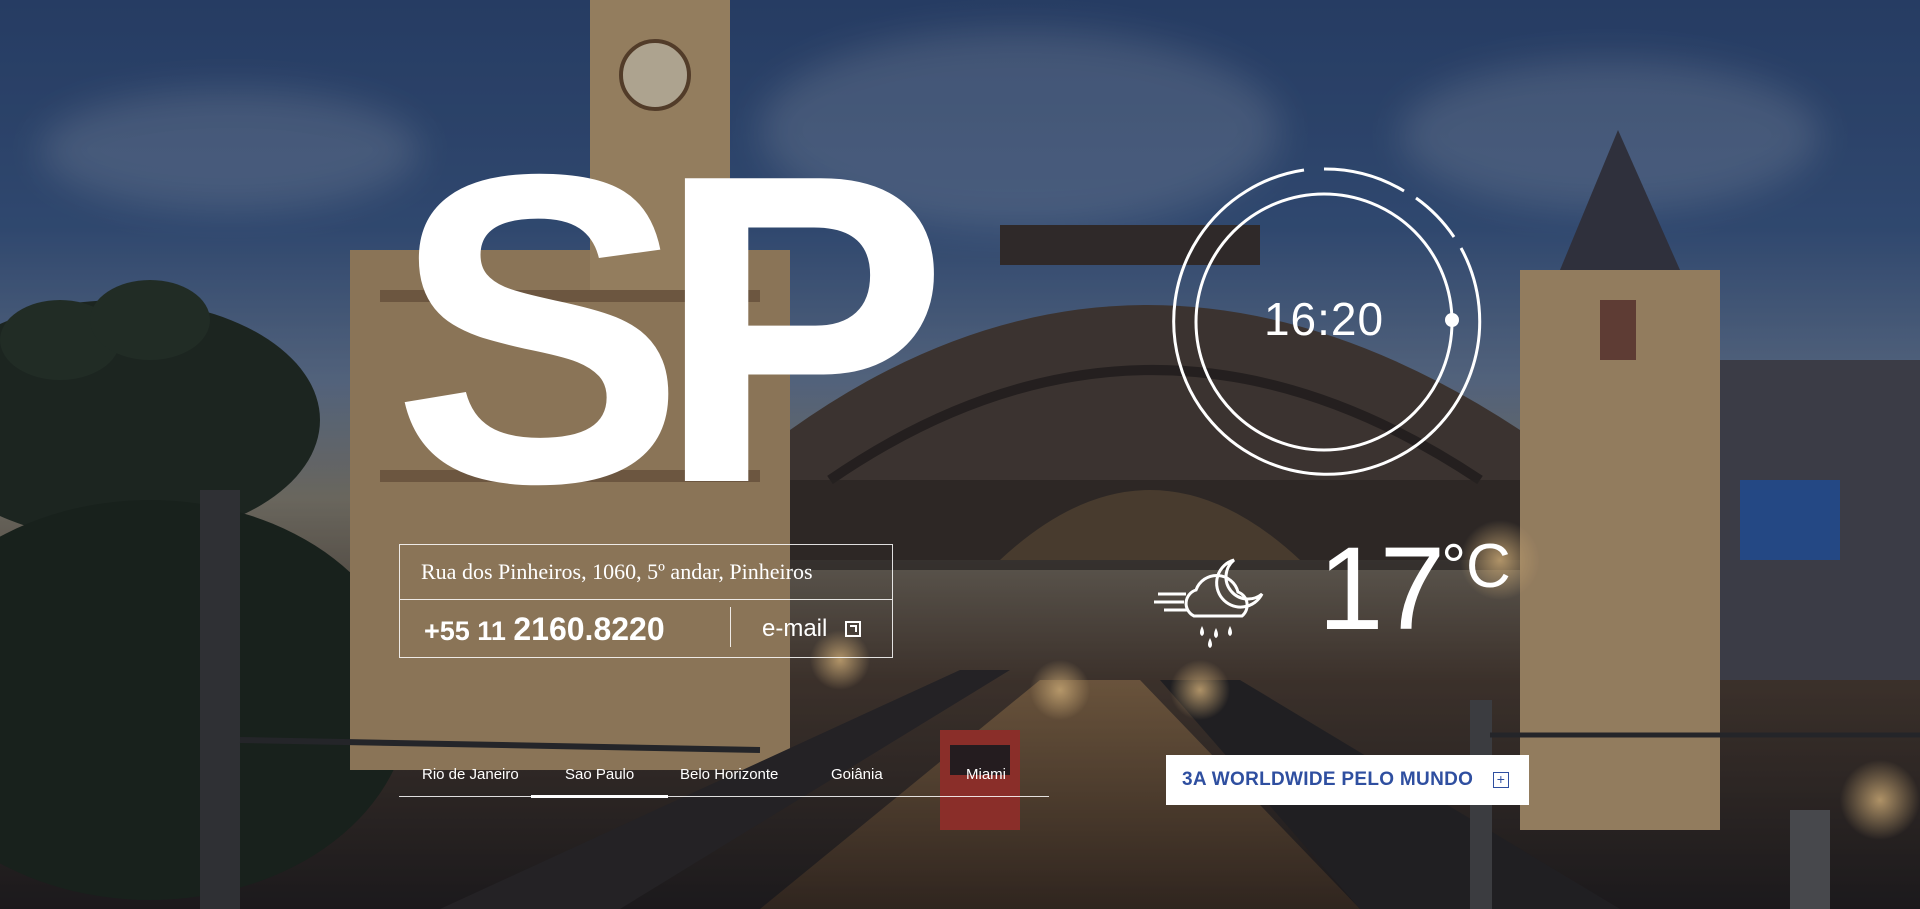 This screenshot has height=909, width=1920. Describe the element at coordinates (465, 631) in the screenshot. I see `phone-prefix: +55 11` at that location.